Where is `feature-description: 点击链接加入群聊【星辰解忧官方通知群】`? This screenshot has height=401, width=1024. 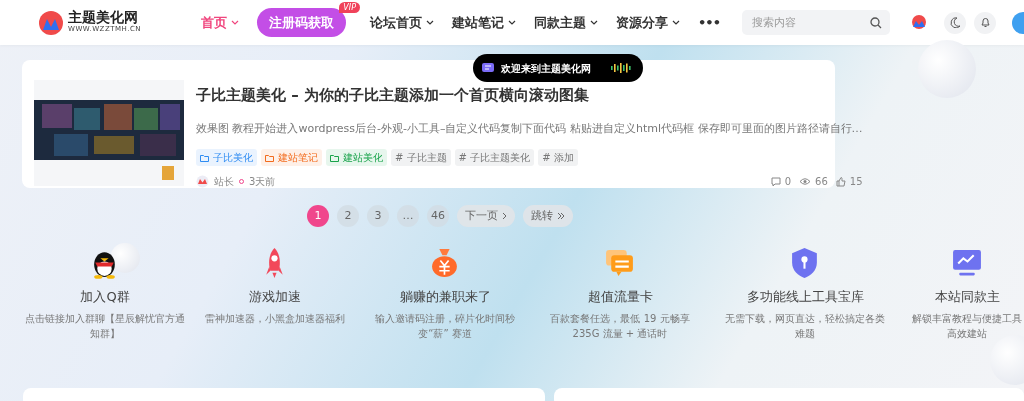 feature-description: 点击链接加入群聊【星辰解忧官方通知群】 is located at coordinates (105, 326).